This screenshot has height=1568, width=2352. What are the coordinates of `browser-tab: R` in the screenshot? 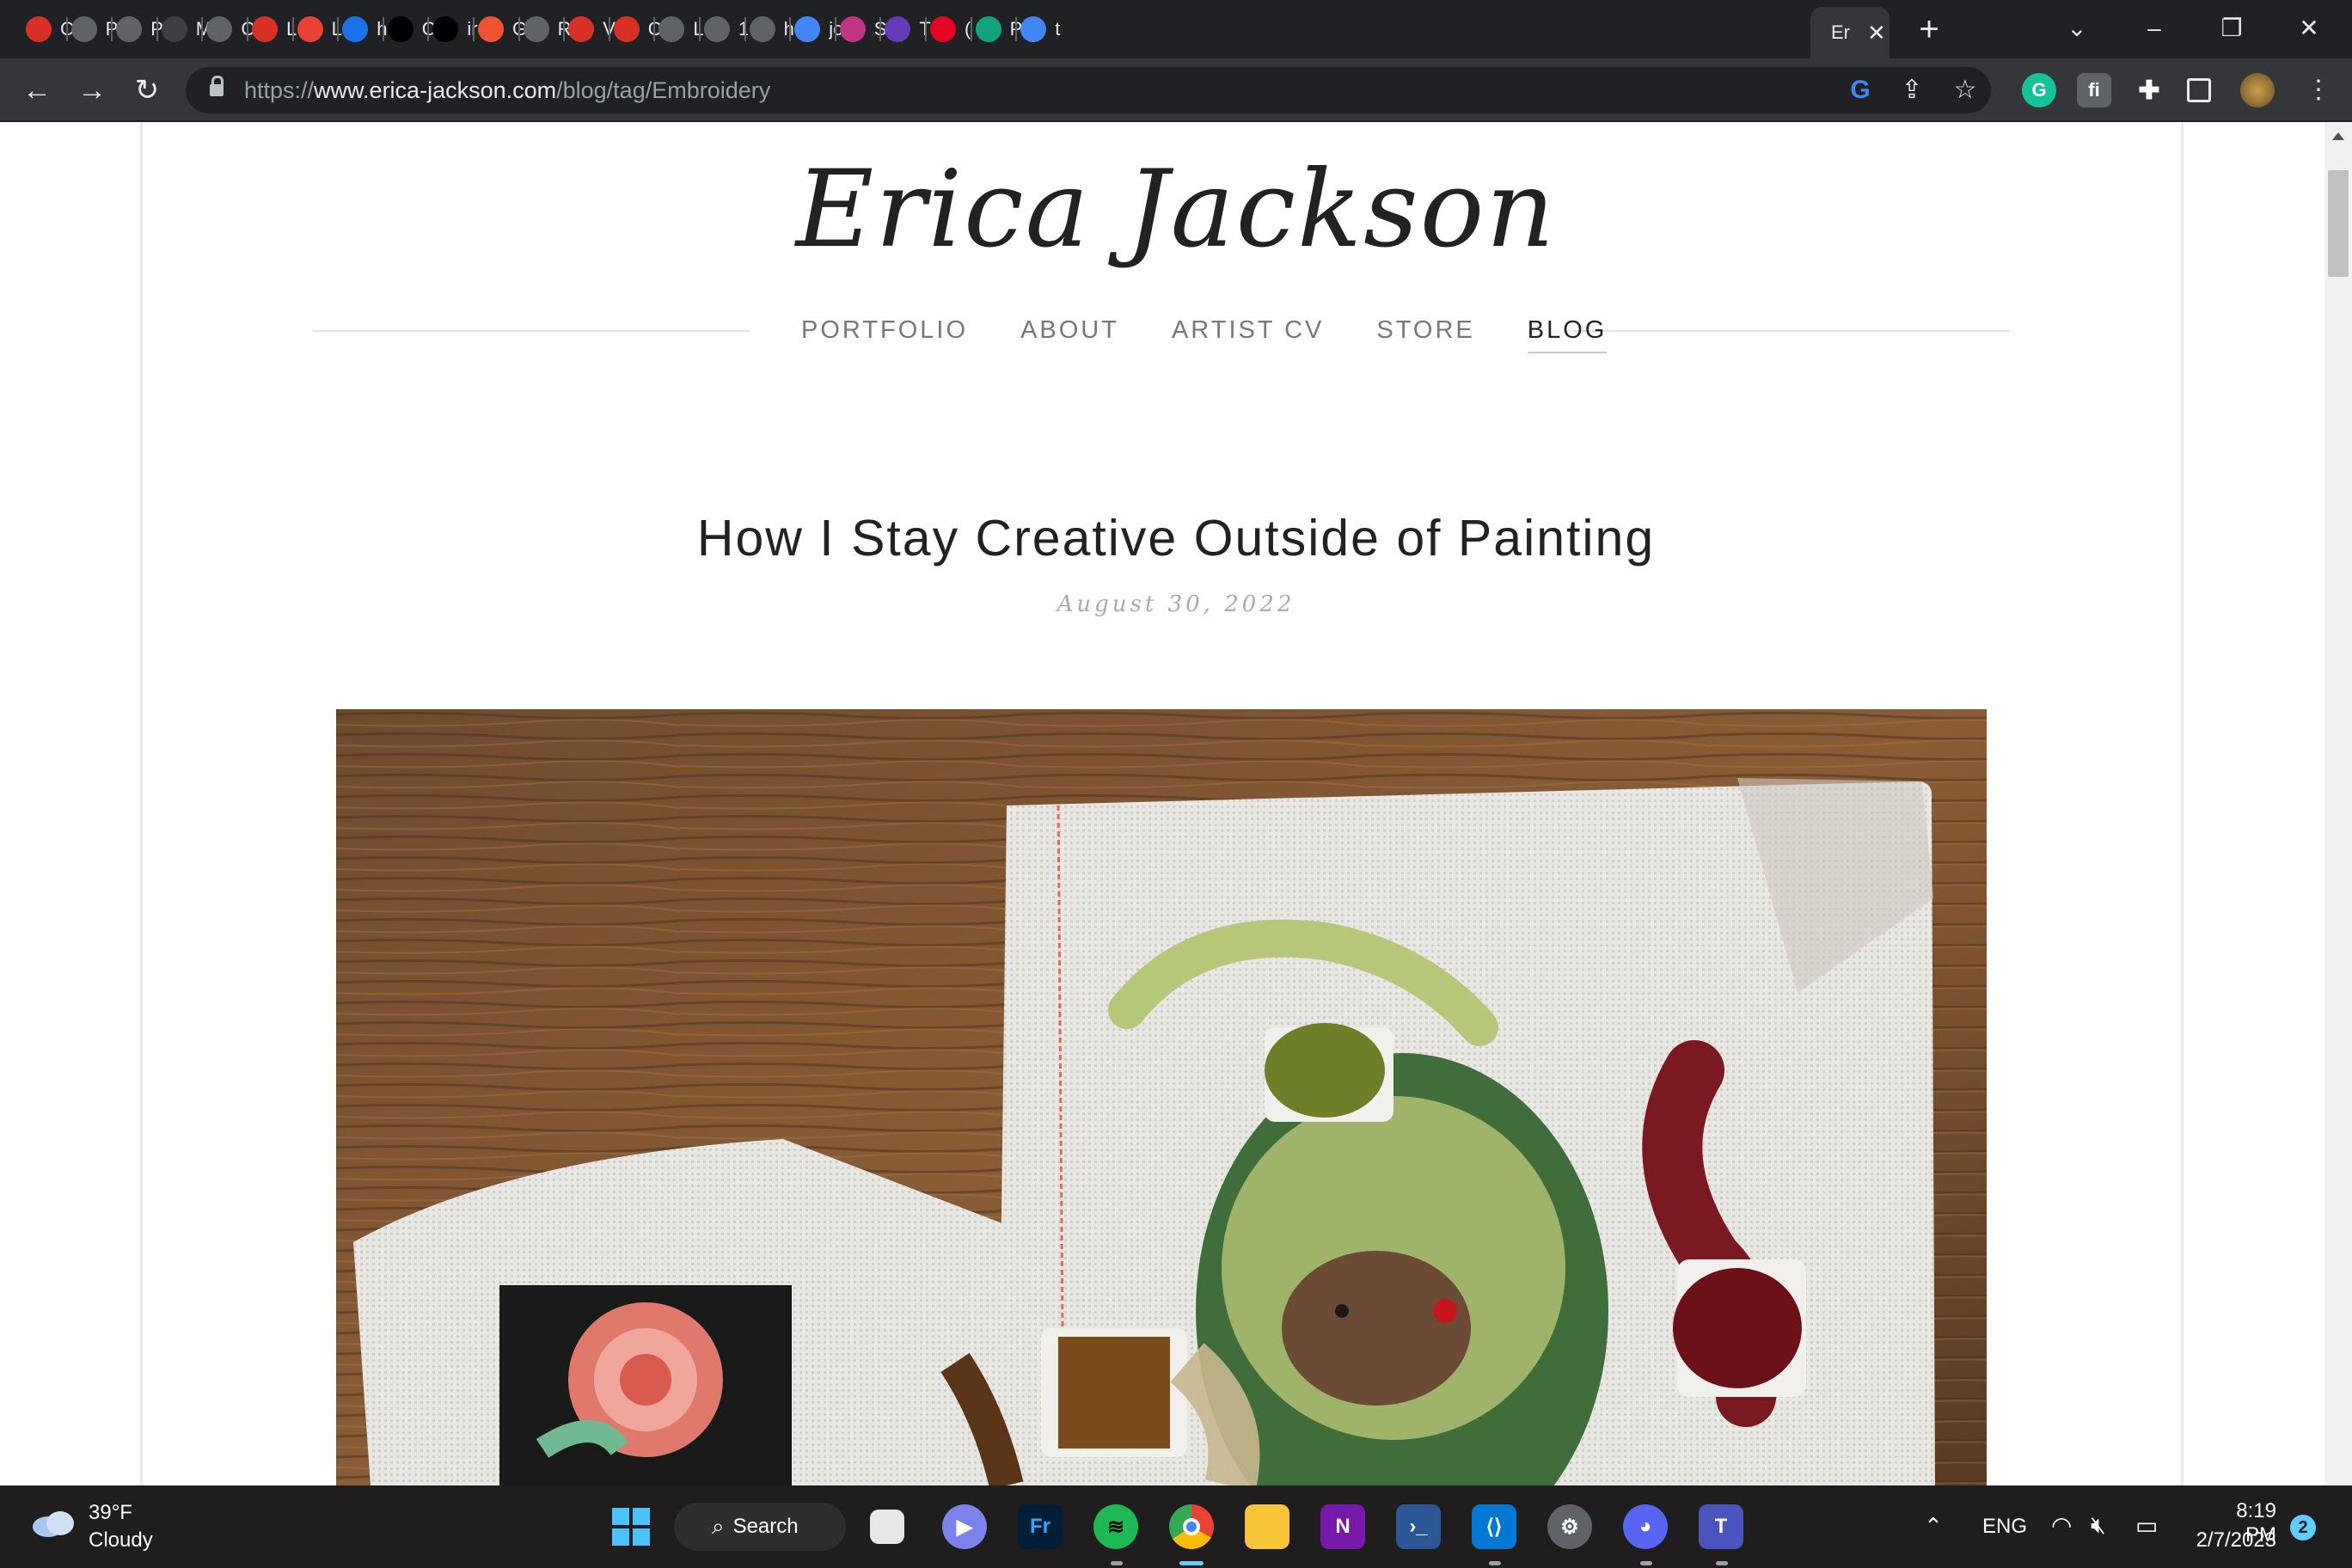 It's located at (549, 29).